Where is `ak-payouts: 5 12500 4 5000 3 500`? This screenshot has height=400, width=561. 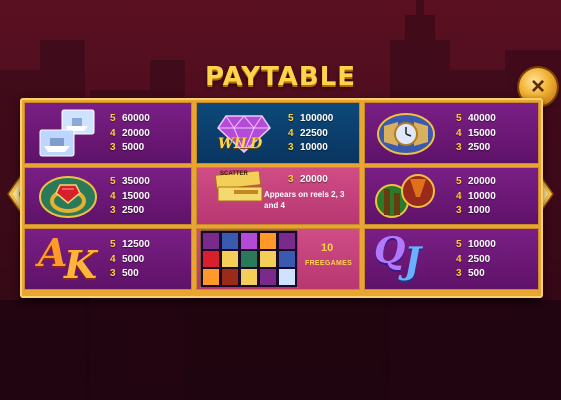 ak-payouts: 5 12500 4 5000 3 500 is located at coordinates (130, 260).